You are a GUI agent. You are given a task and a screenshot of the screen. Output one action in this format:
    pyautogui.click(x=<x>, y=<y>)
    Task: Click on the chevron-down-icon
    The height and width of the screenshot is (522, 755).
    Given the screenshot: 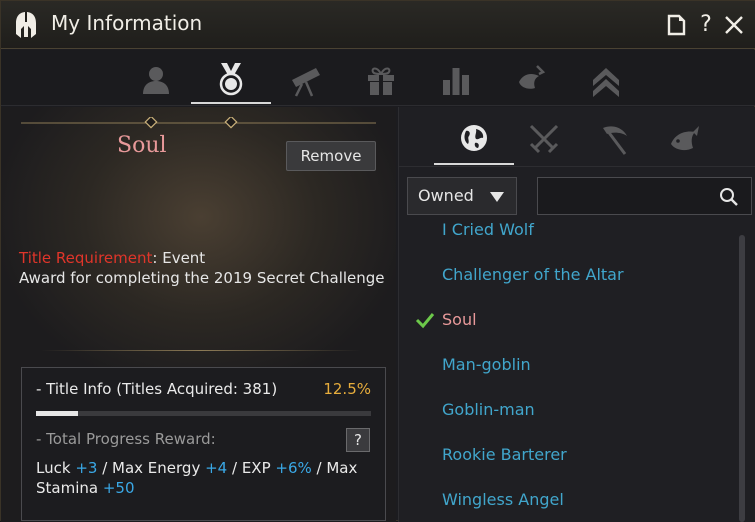 What is the action you would take?
    pyautogui.click(x=497, y=197)
    